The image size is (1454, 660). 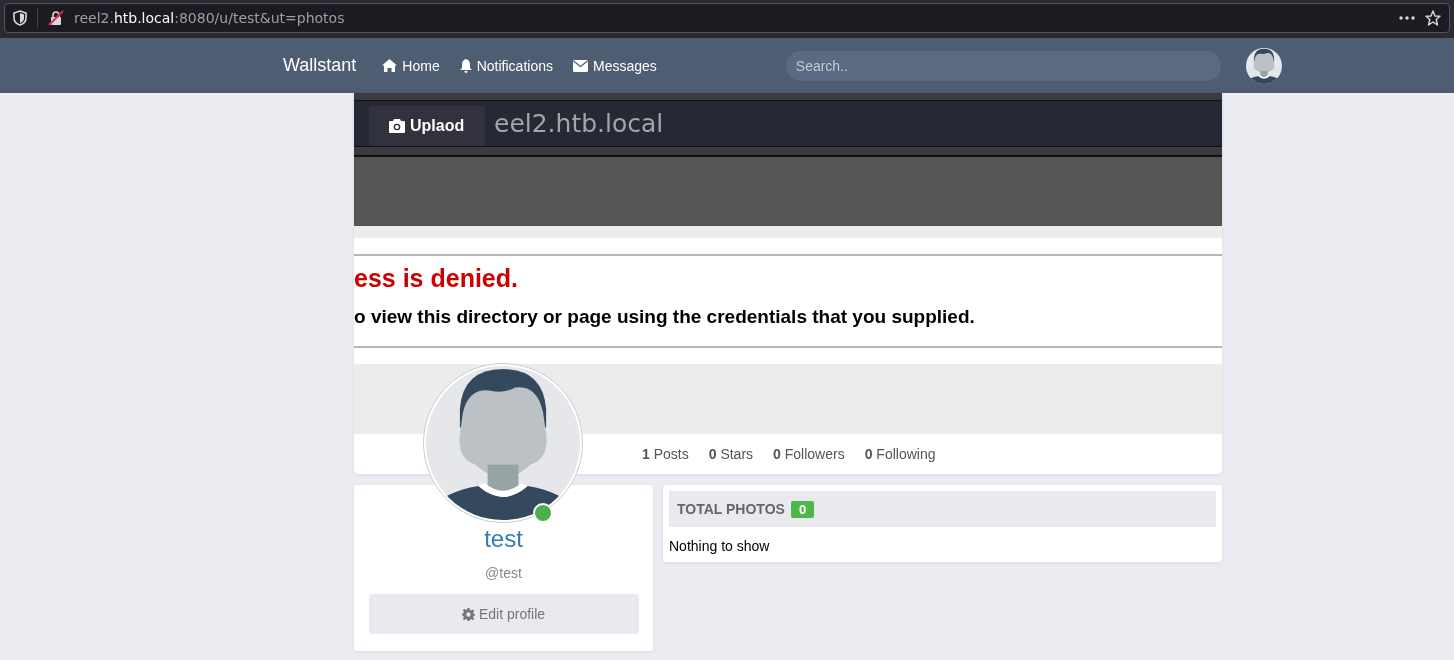 I want to click on camera-icon, so click(x=397, y=126).